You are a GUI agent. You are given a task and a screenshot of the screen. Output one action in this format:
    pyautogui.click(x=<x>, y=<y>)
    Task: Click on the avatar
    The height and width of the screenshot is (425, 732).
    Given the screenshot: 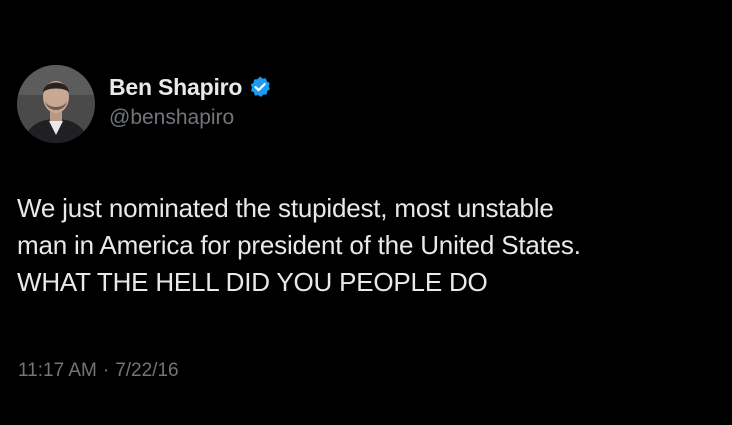 What is the action you would take?
    pyautogui.click(x=56, y=104)
    